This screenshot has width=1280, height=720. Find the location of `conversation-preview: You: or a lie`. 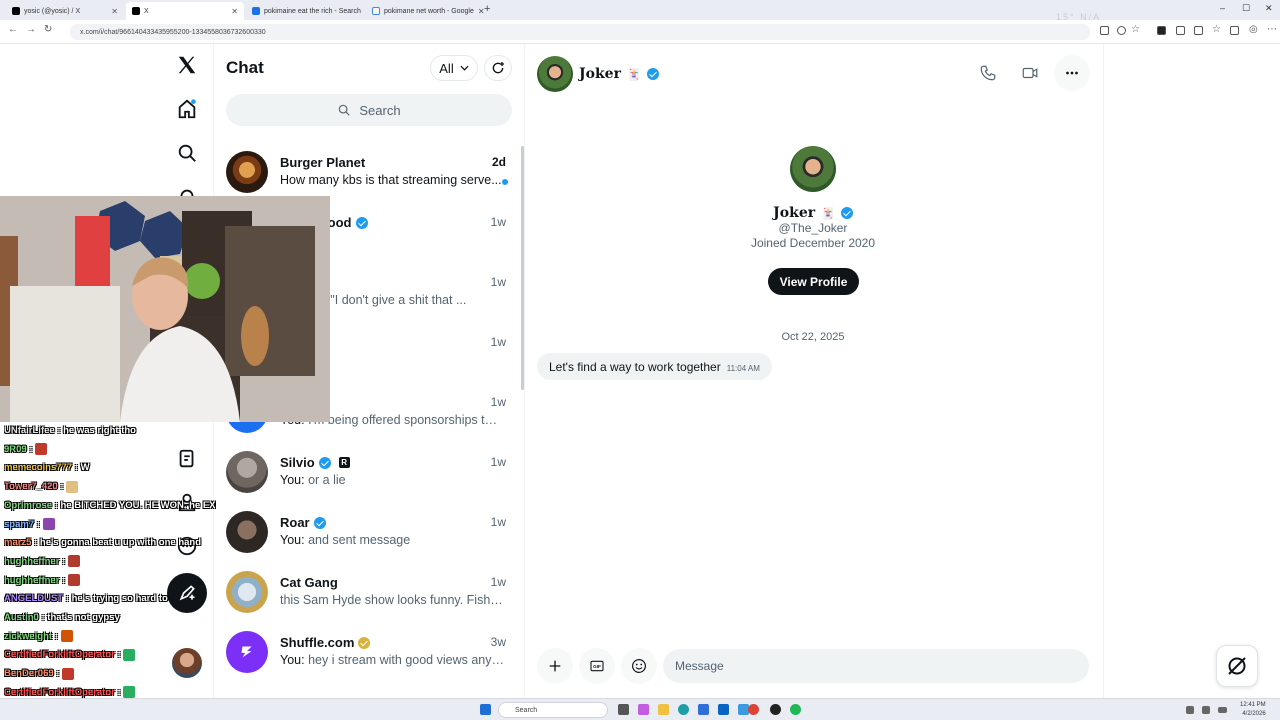

conversation-preview: You: or a lie is located at coordinates (313, 480).